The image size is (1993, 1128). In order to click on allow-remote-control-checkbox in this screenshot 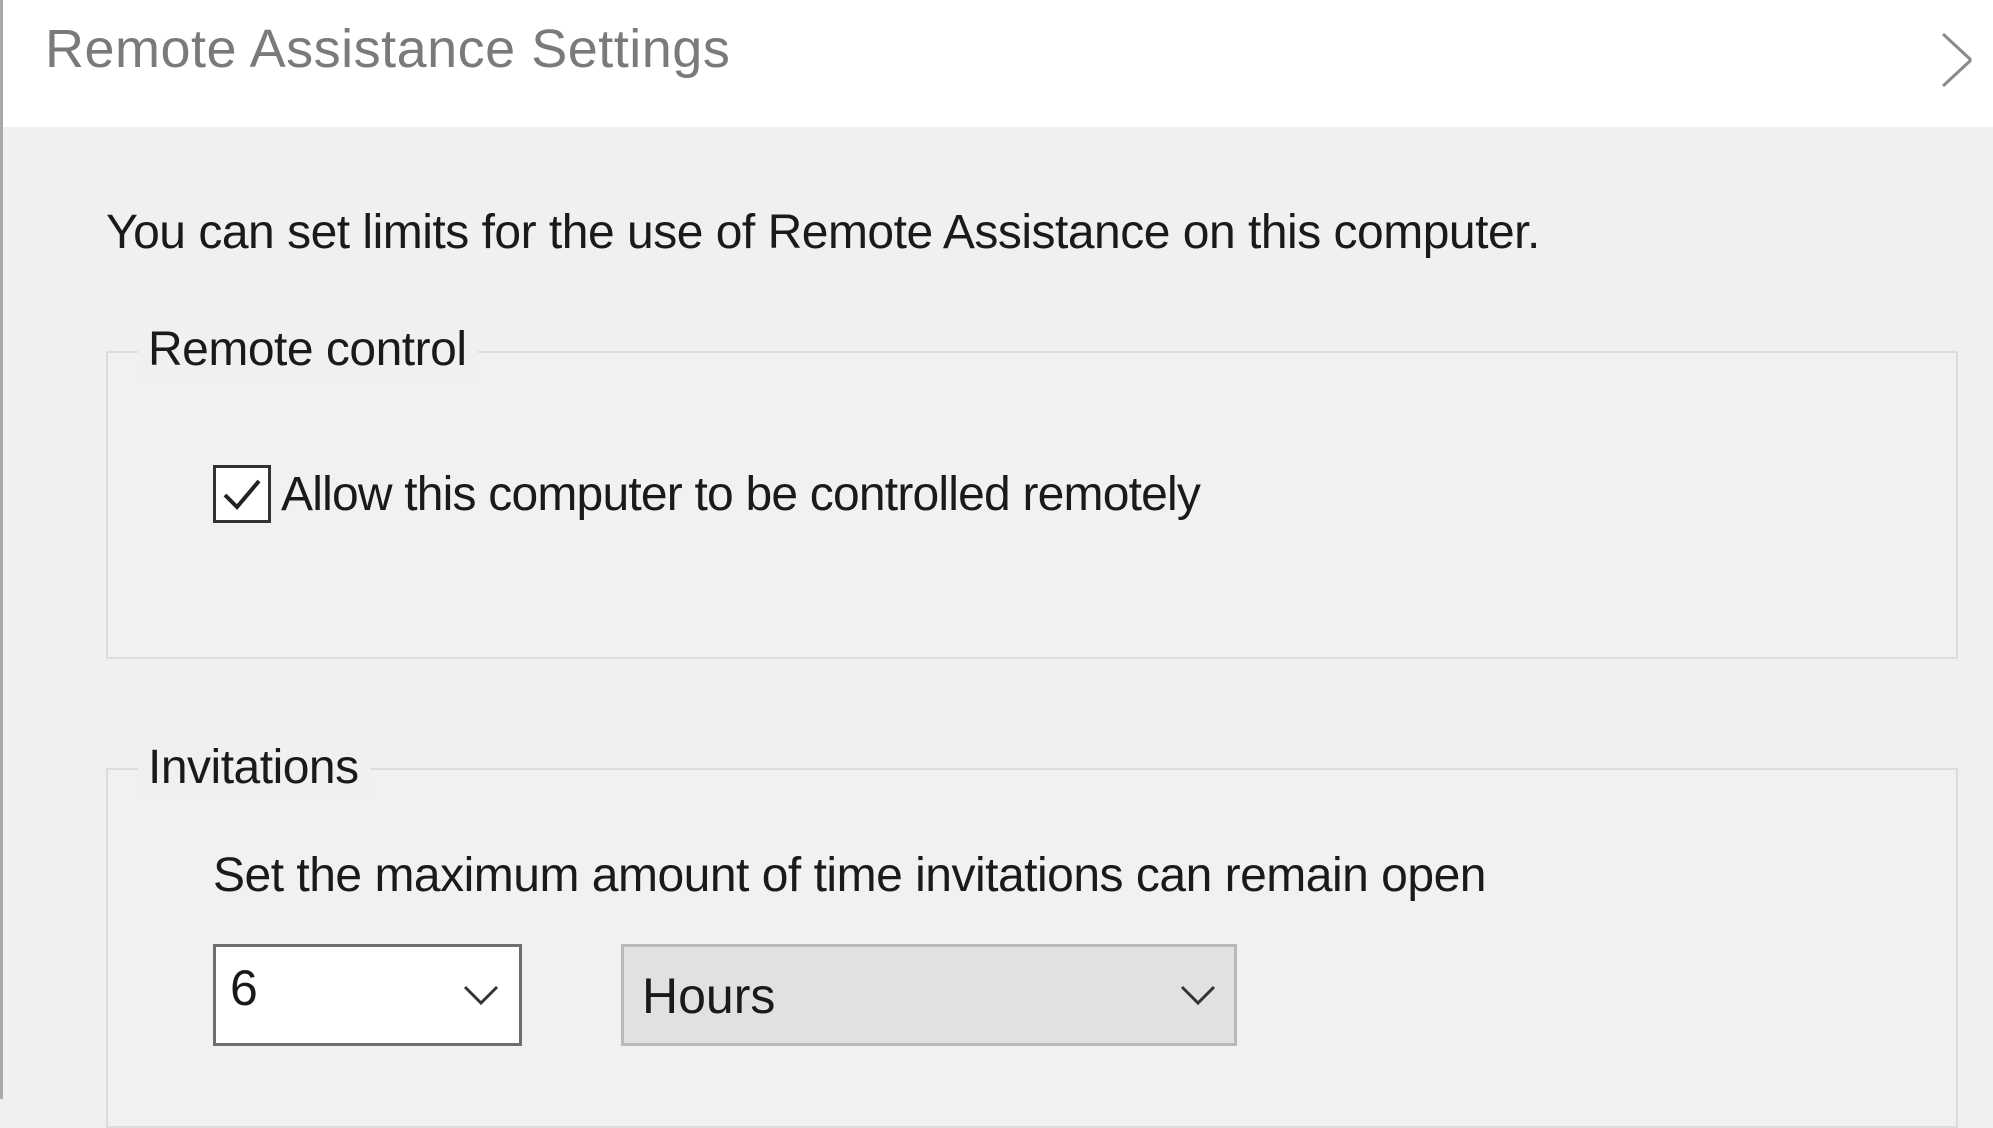, I will do `click(242, 494)`.